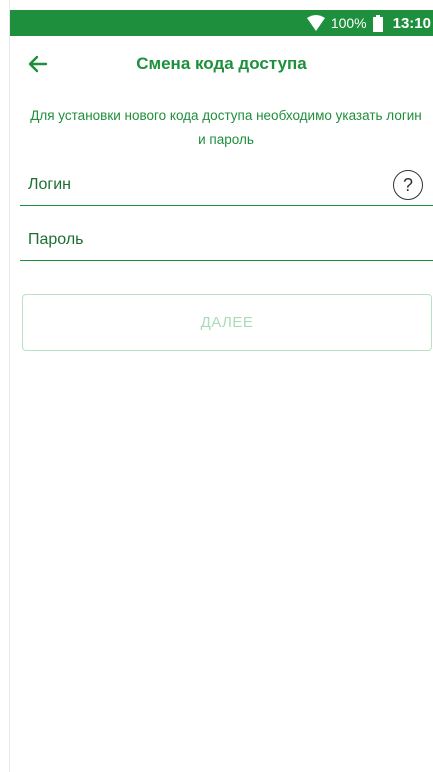 The width and height of the screenshot is (433, 772). I want to click on login-field-container: ?, so click(226, 186).